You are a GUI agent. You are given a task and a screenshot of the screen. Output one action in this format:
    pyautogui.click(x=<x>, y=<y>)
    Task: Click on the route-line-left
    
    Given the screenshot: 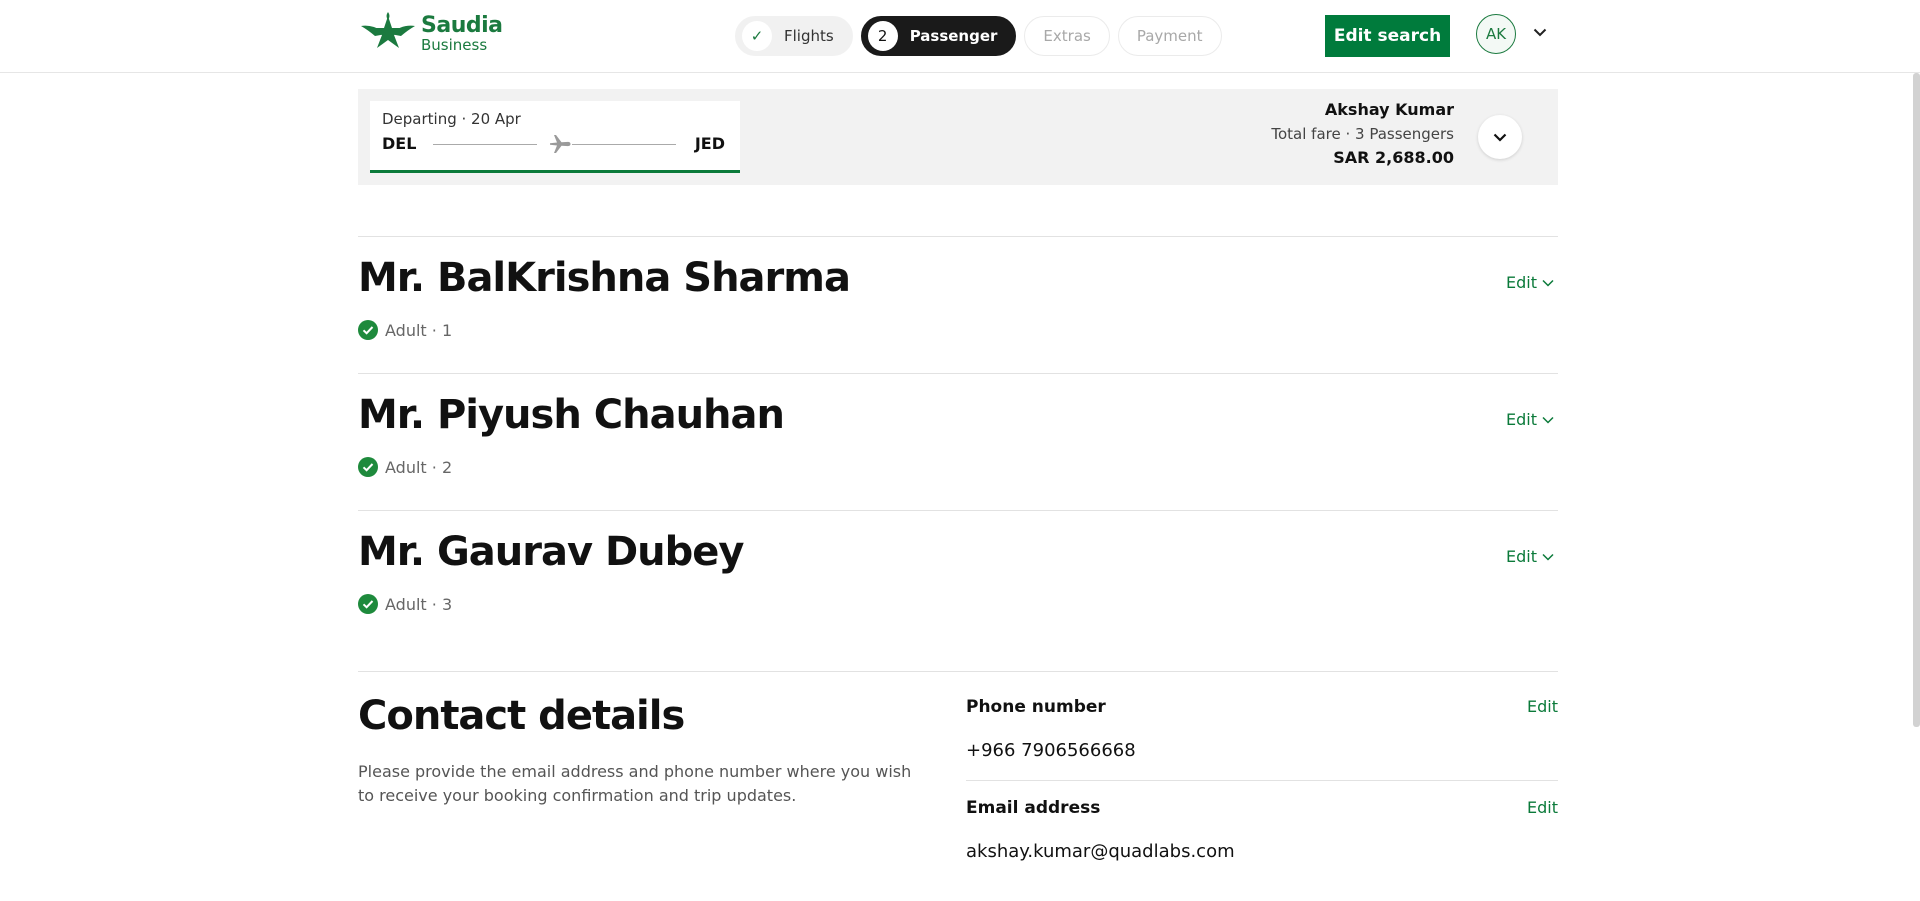 What is the action you would take?
    pyautogui.click(x=485, y=144)
    